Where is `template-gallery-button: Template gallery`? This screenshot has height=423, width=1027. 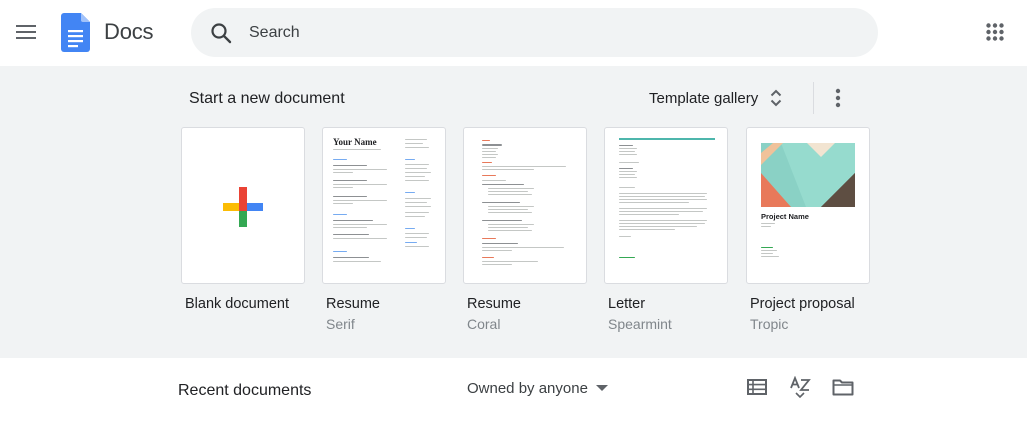 template-gallery-button: Template gallery is located at coordinates (715, 98).